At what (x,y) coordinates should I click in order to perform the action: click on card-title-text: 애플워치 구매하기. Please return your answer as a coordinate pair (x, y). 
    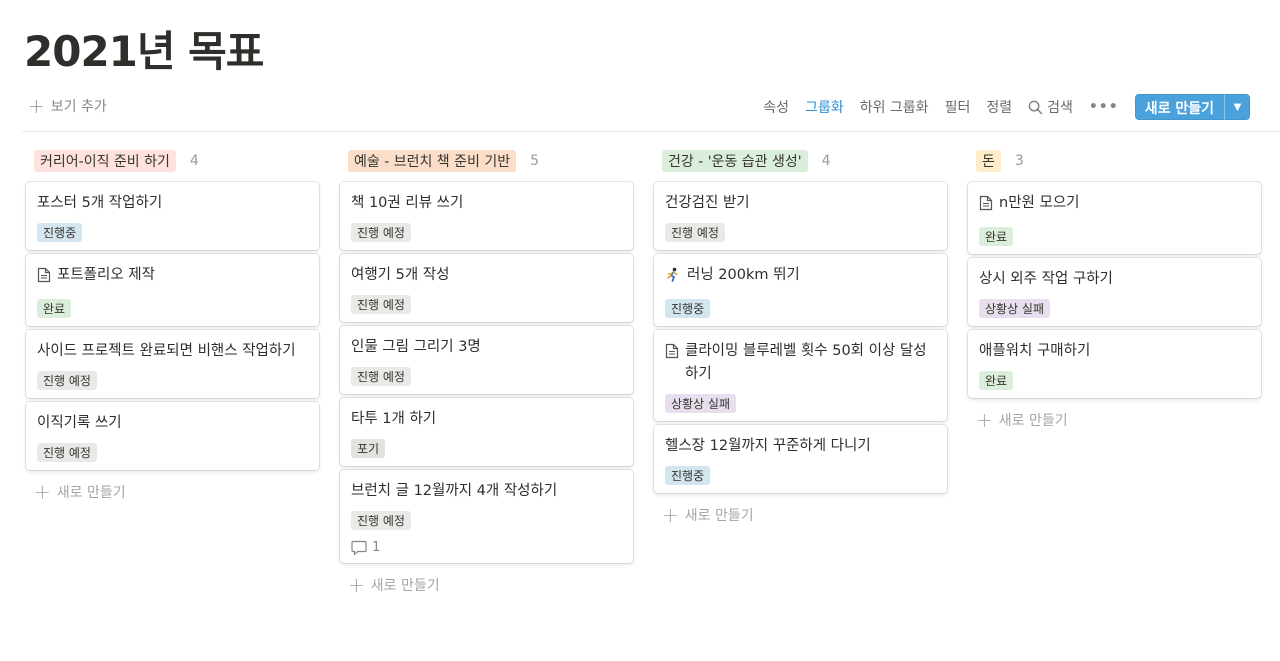
    Looking at the image, I should click on (1035, 351).